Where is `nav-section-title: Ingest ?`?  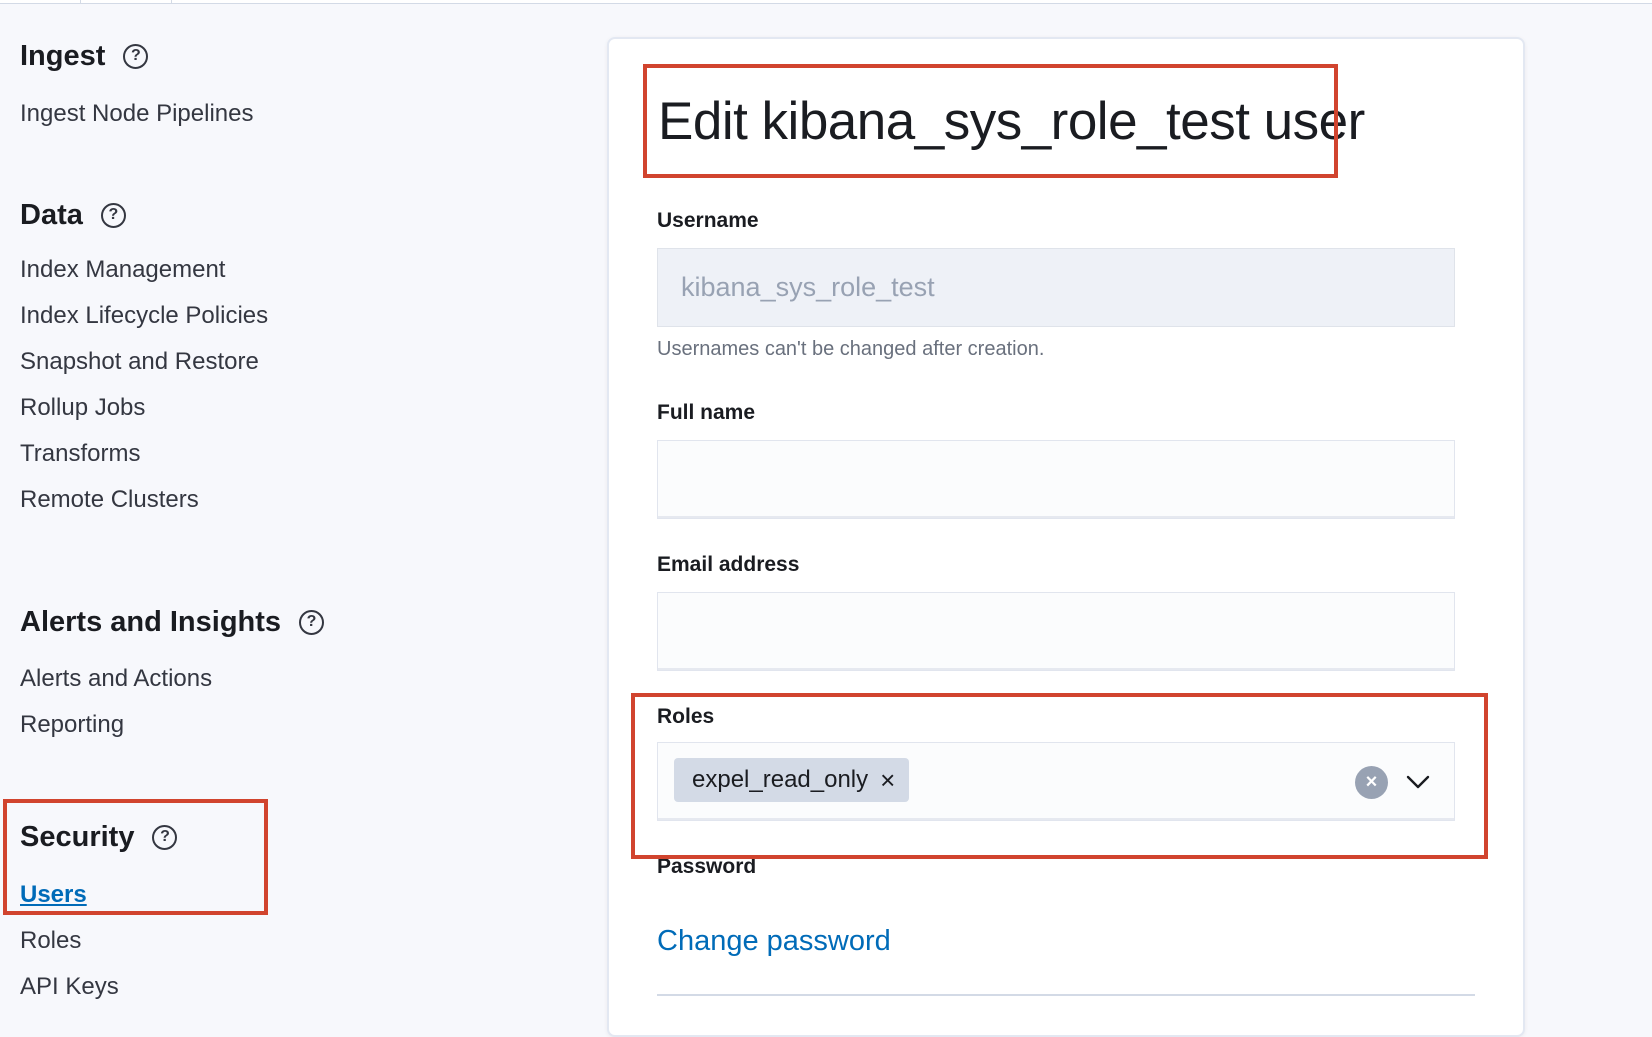 nav-section-title: Ingest ? is located at coordinates (136, 56).